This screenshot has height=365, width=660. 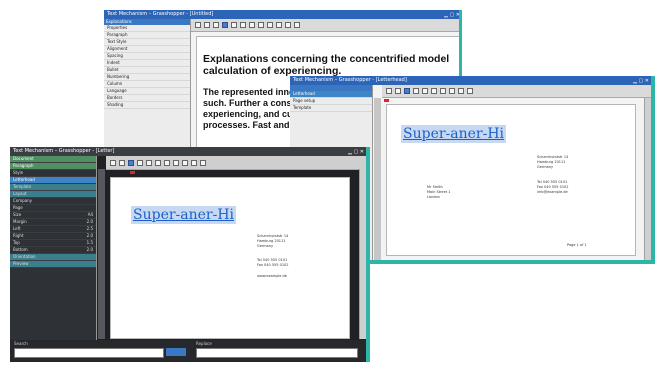 What do you see at coordinates (18, 172) in the screenshot?
I see `list-item-label: Style` at bounding box center [18, 172].